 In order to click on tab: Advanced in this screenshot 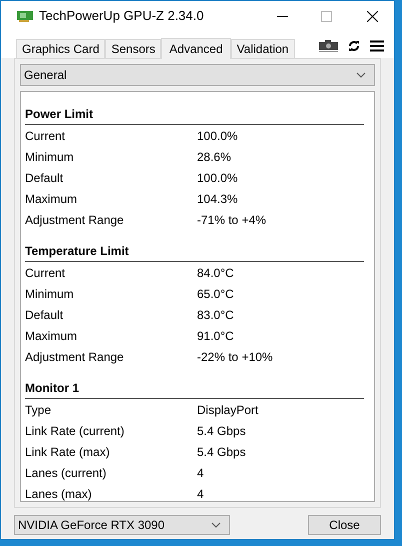, I will do `click(196, 48)`.